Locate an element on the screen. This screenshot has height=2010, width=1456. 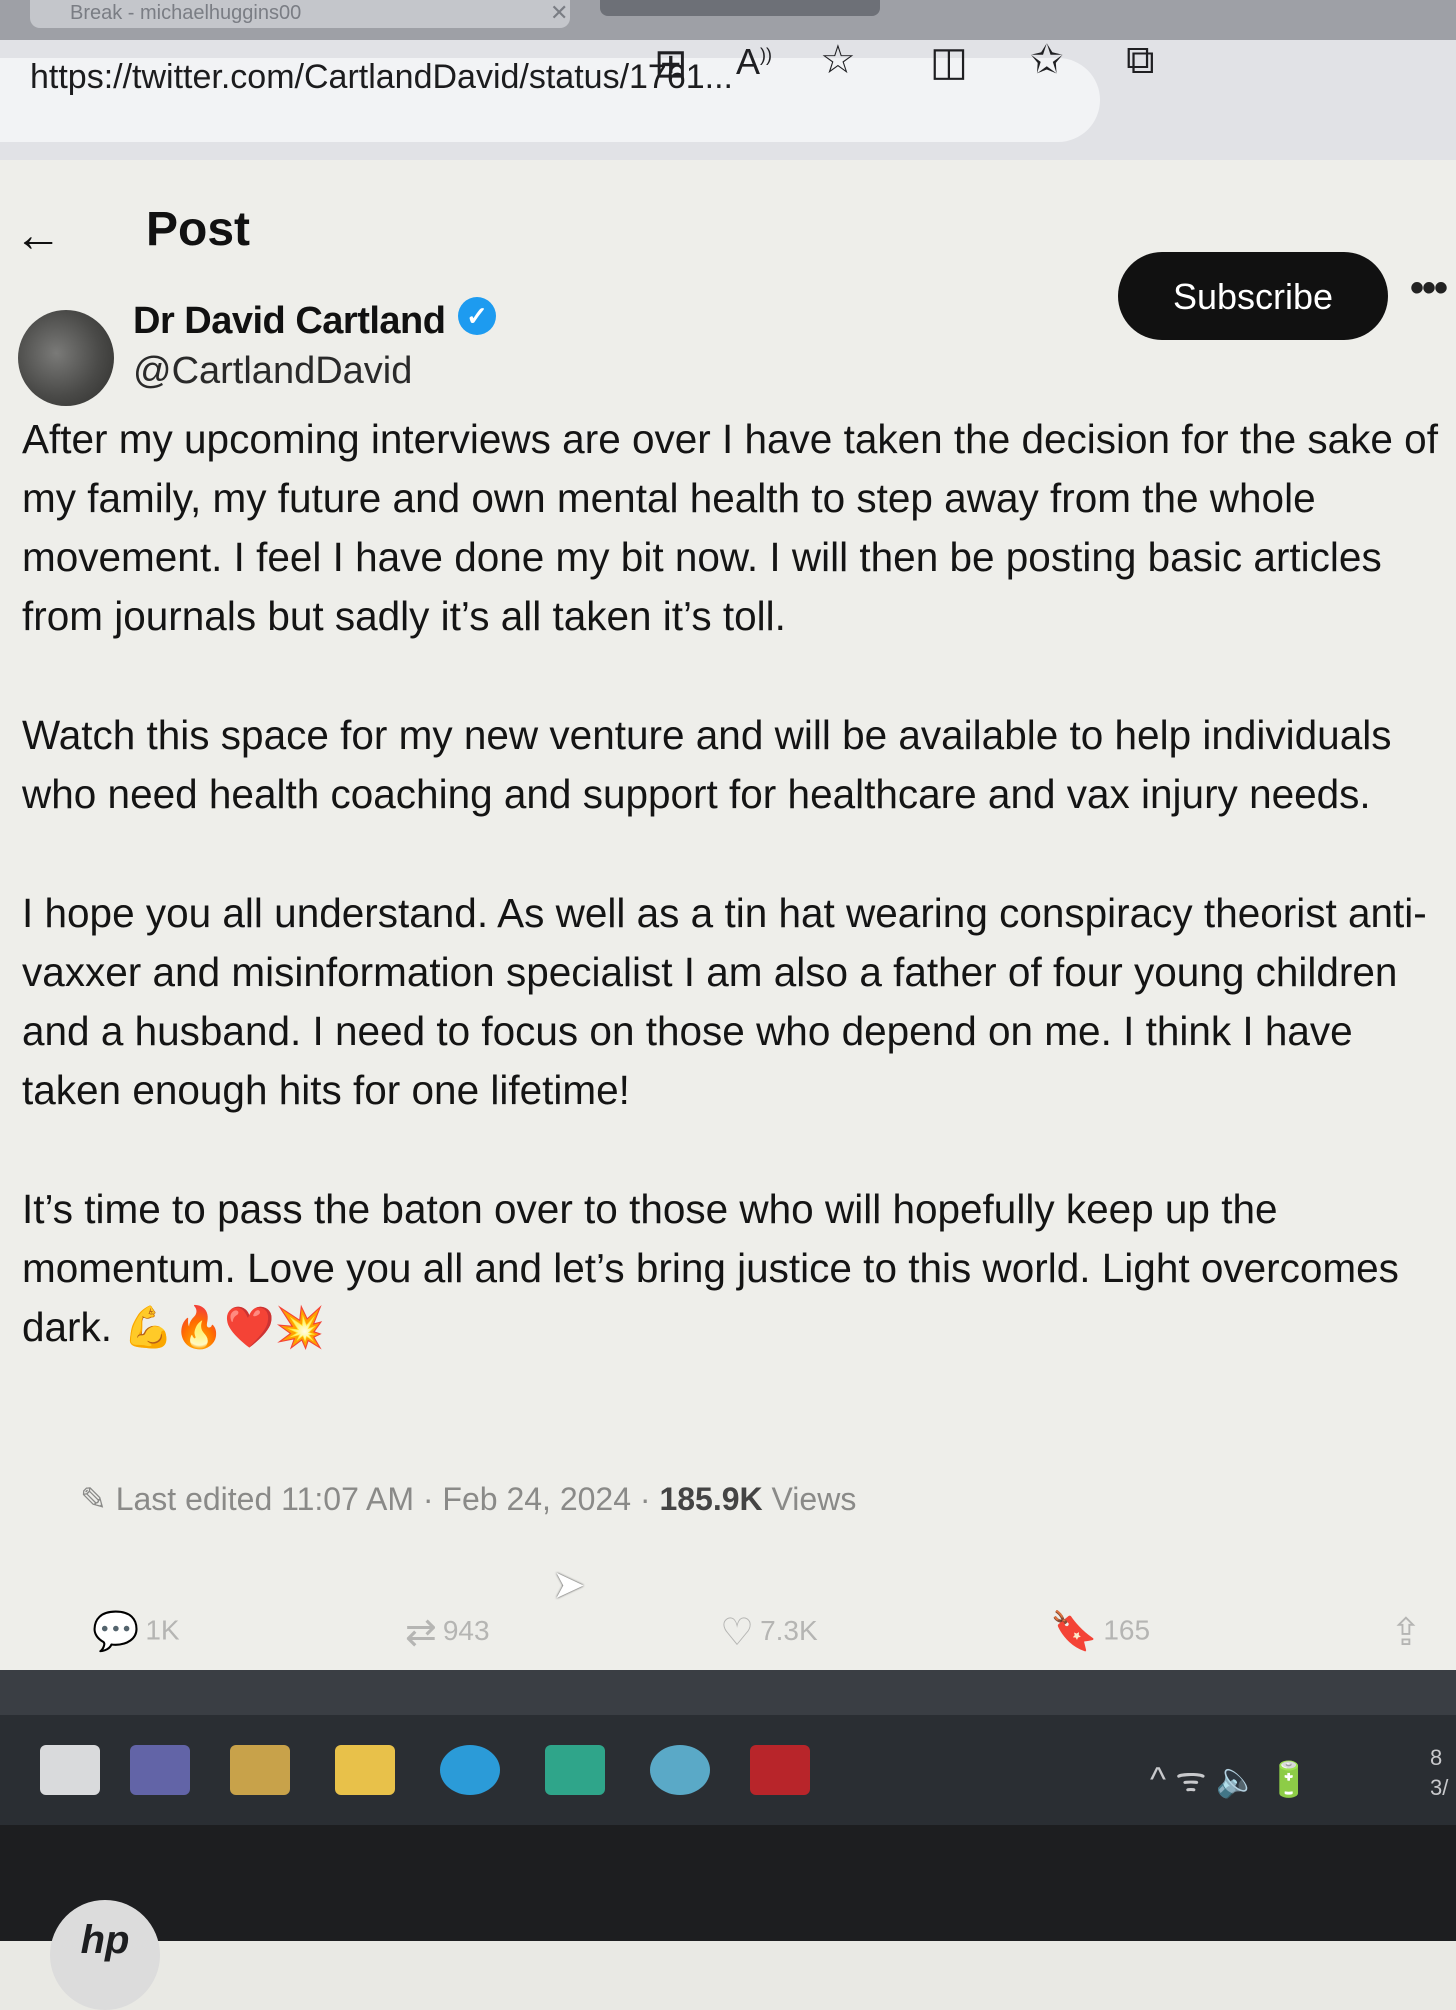
clock-date: 3/ is located at coordinates (1439, 1787).